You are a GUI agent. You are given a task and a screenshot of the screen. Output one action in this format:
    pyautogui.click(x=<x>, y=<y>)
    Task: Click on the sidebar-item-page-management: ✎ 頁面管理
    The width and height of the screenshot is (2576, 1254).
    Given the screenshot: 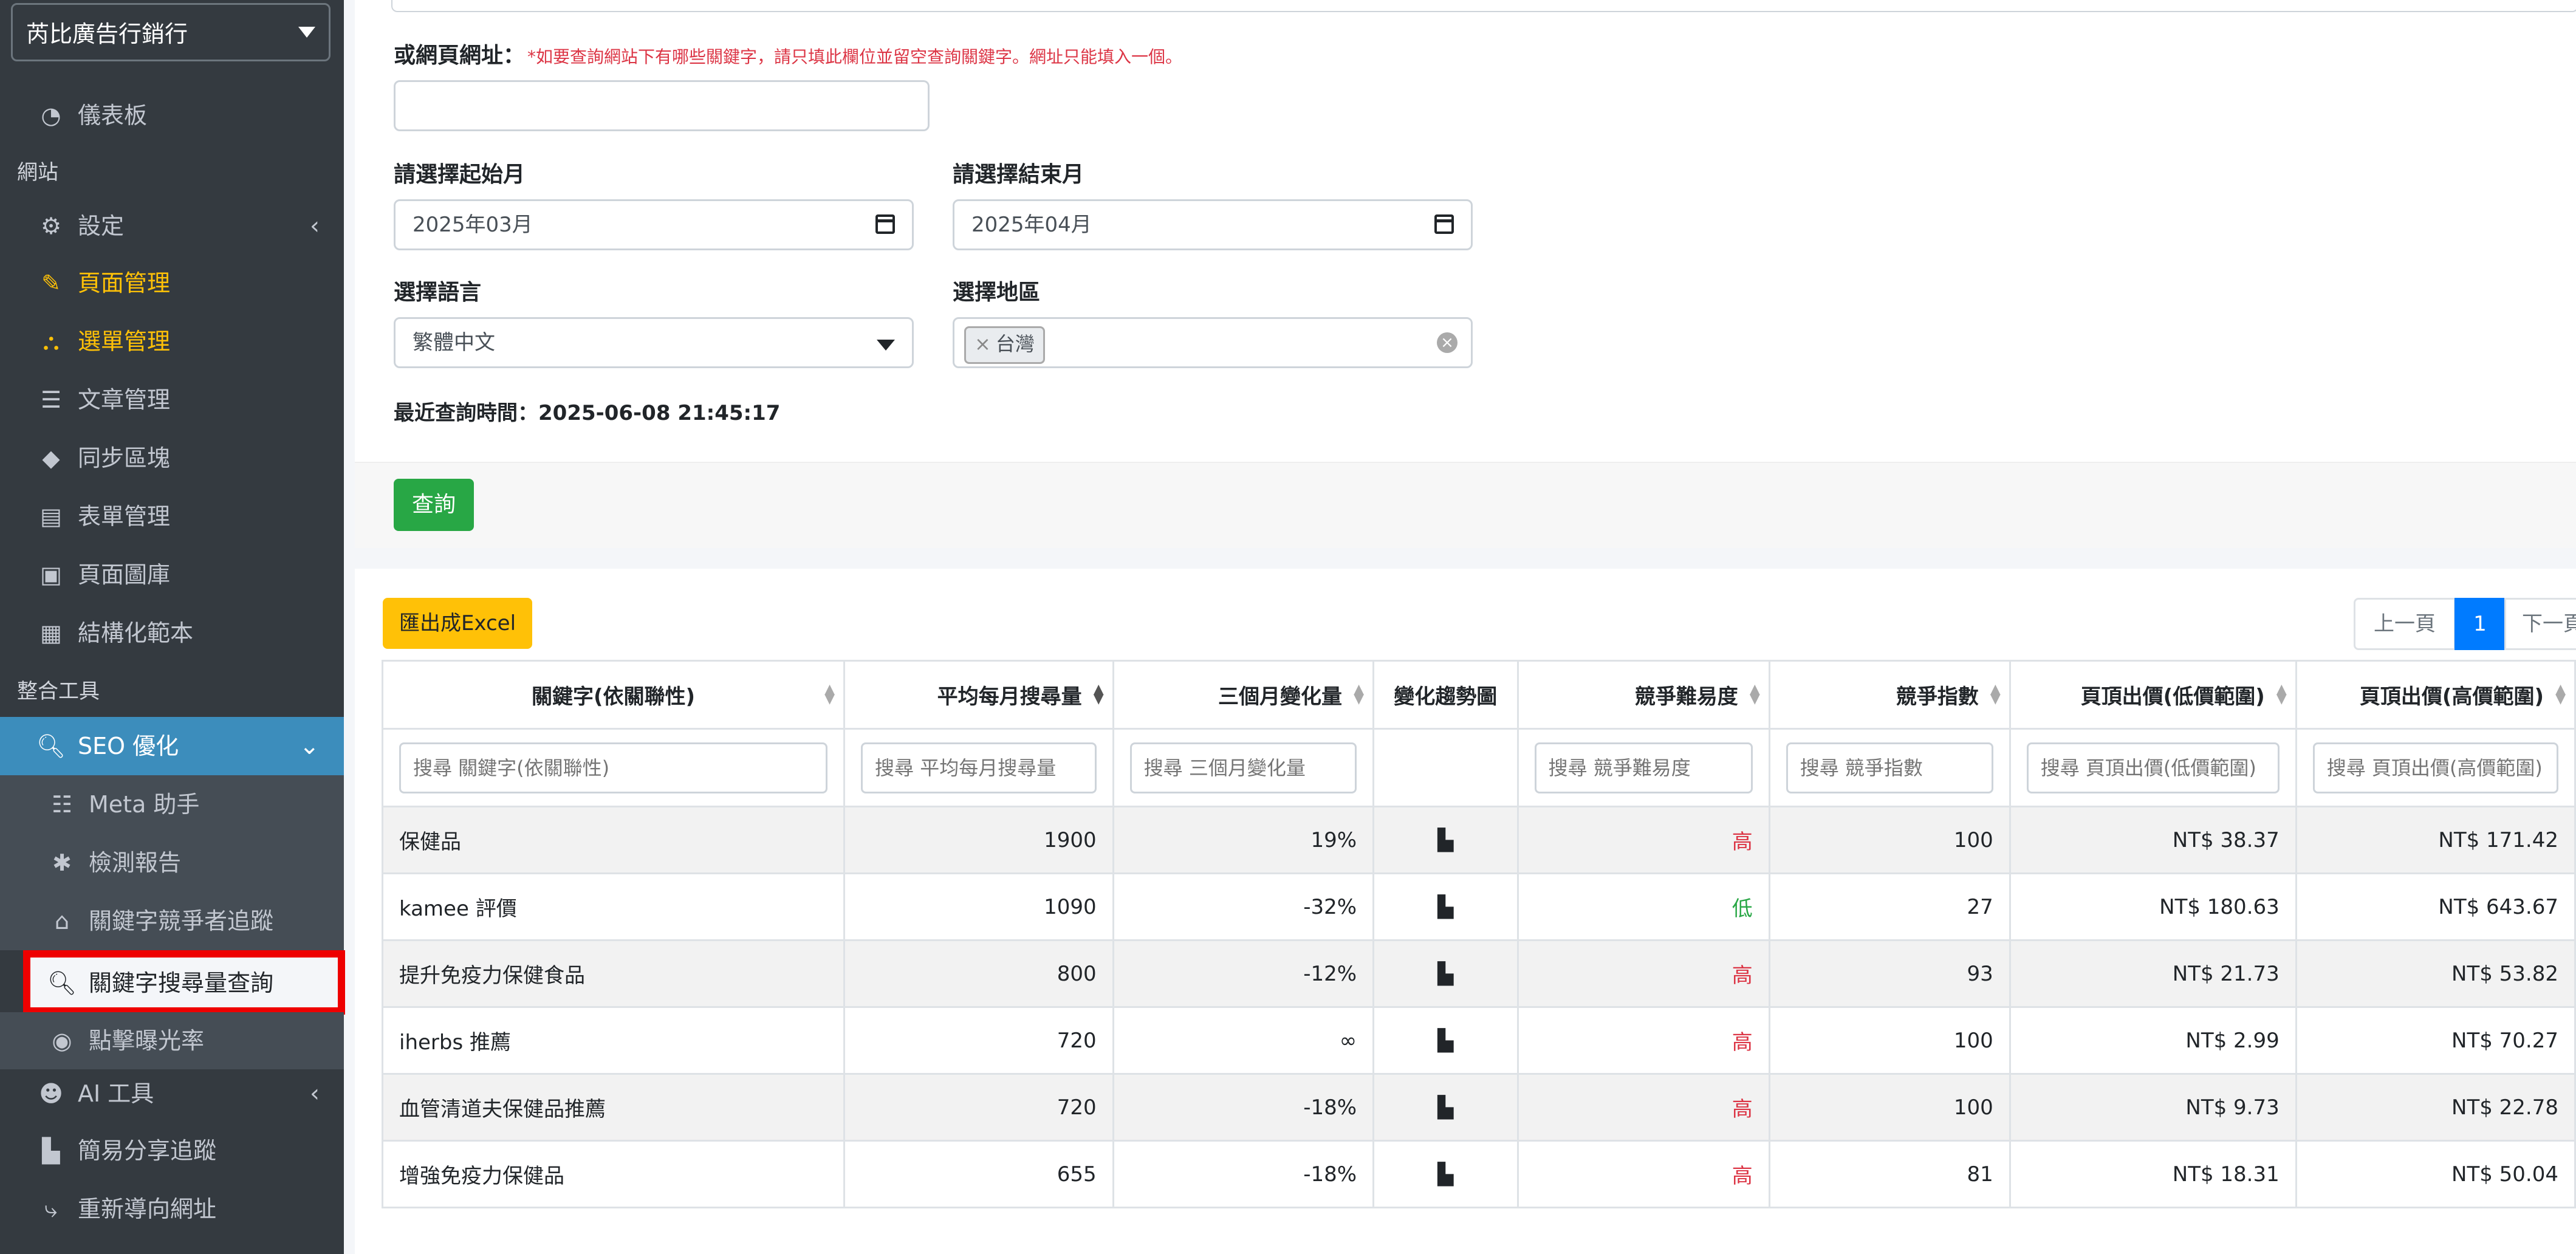 What is the action you would take?
    pyautogui.click(x=172, y=283)
    